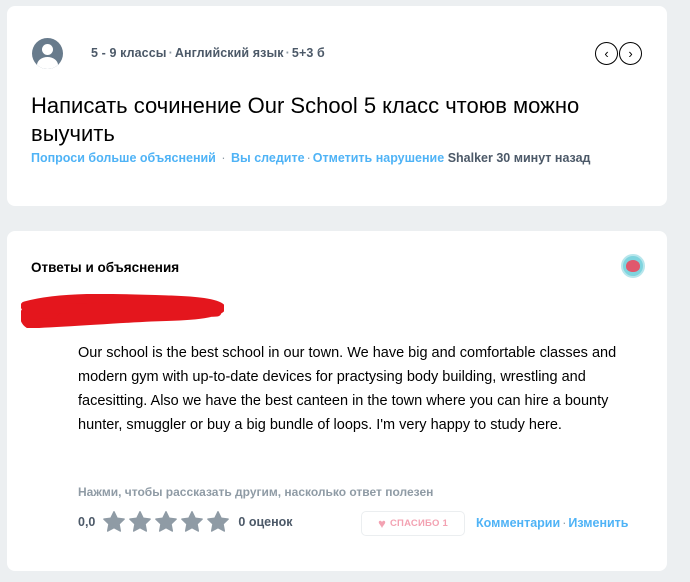 The height and width of the screenshot is (582, 690). I want to click on heart-icon: ♥, so click(382, 523).